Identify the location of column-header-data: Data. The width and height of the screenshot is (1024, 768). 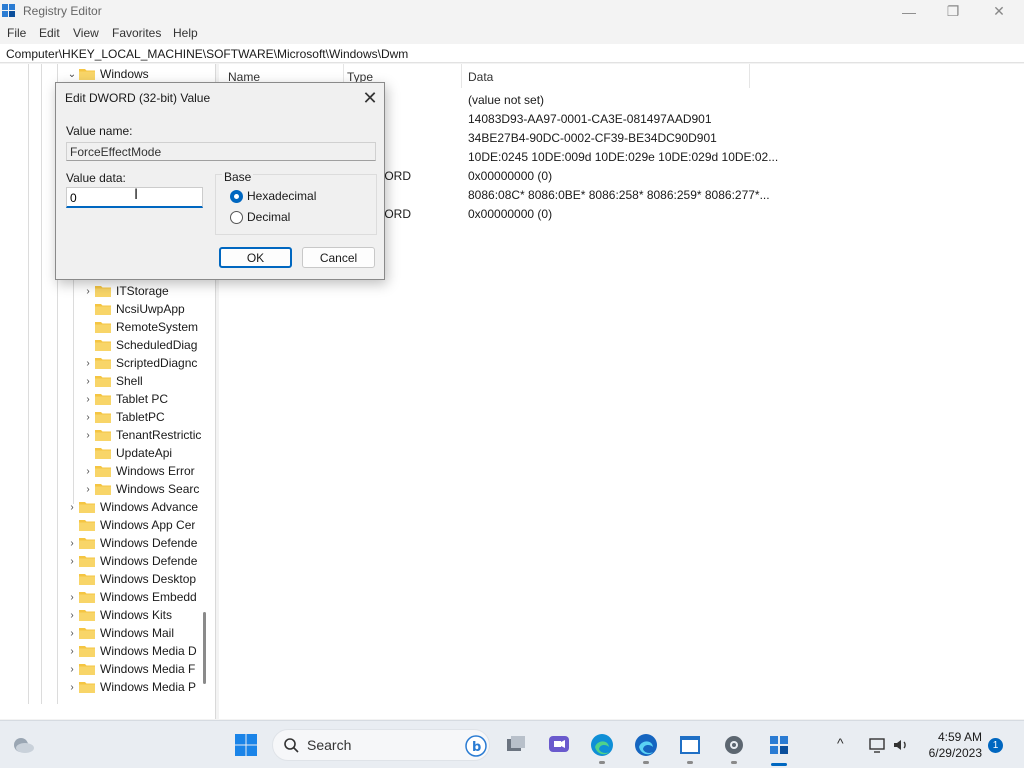
(480, 77).